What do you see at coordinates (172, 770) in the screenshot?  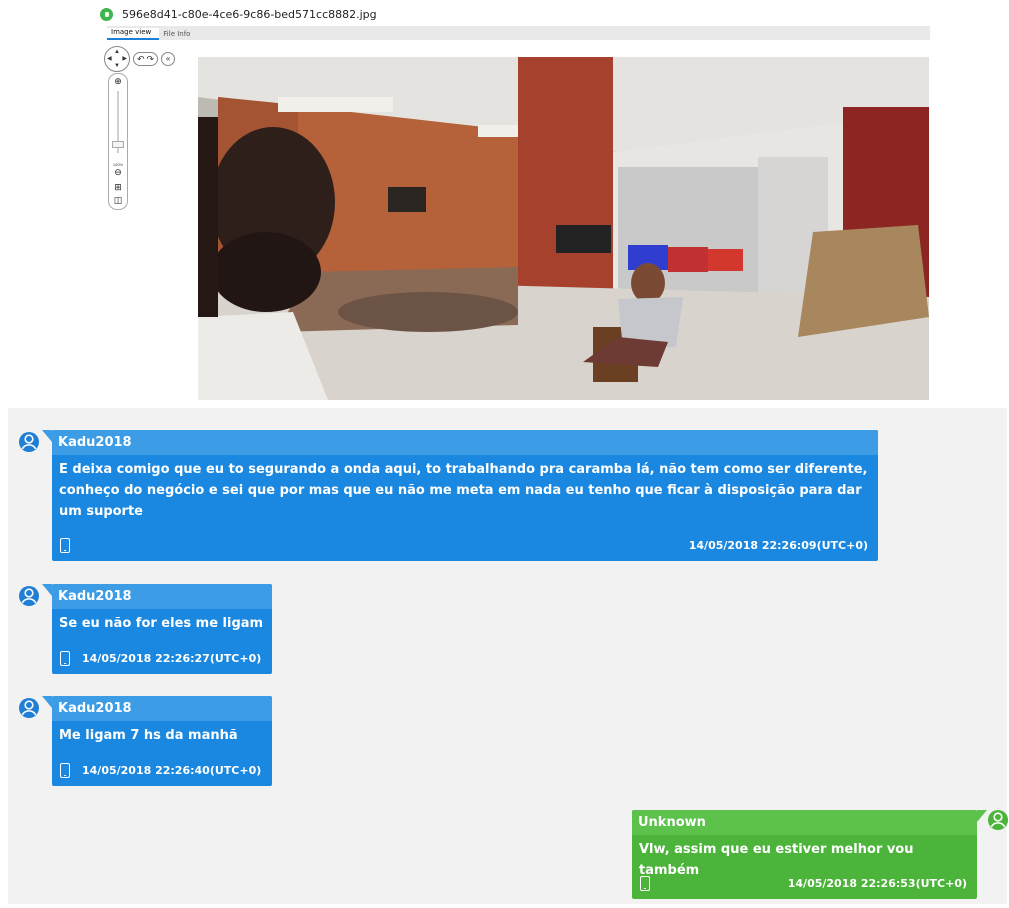 I see `message-timestamp: 14/05/2018 22:26:40(UTC+0)` at bounding box center [172, 770].